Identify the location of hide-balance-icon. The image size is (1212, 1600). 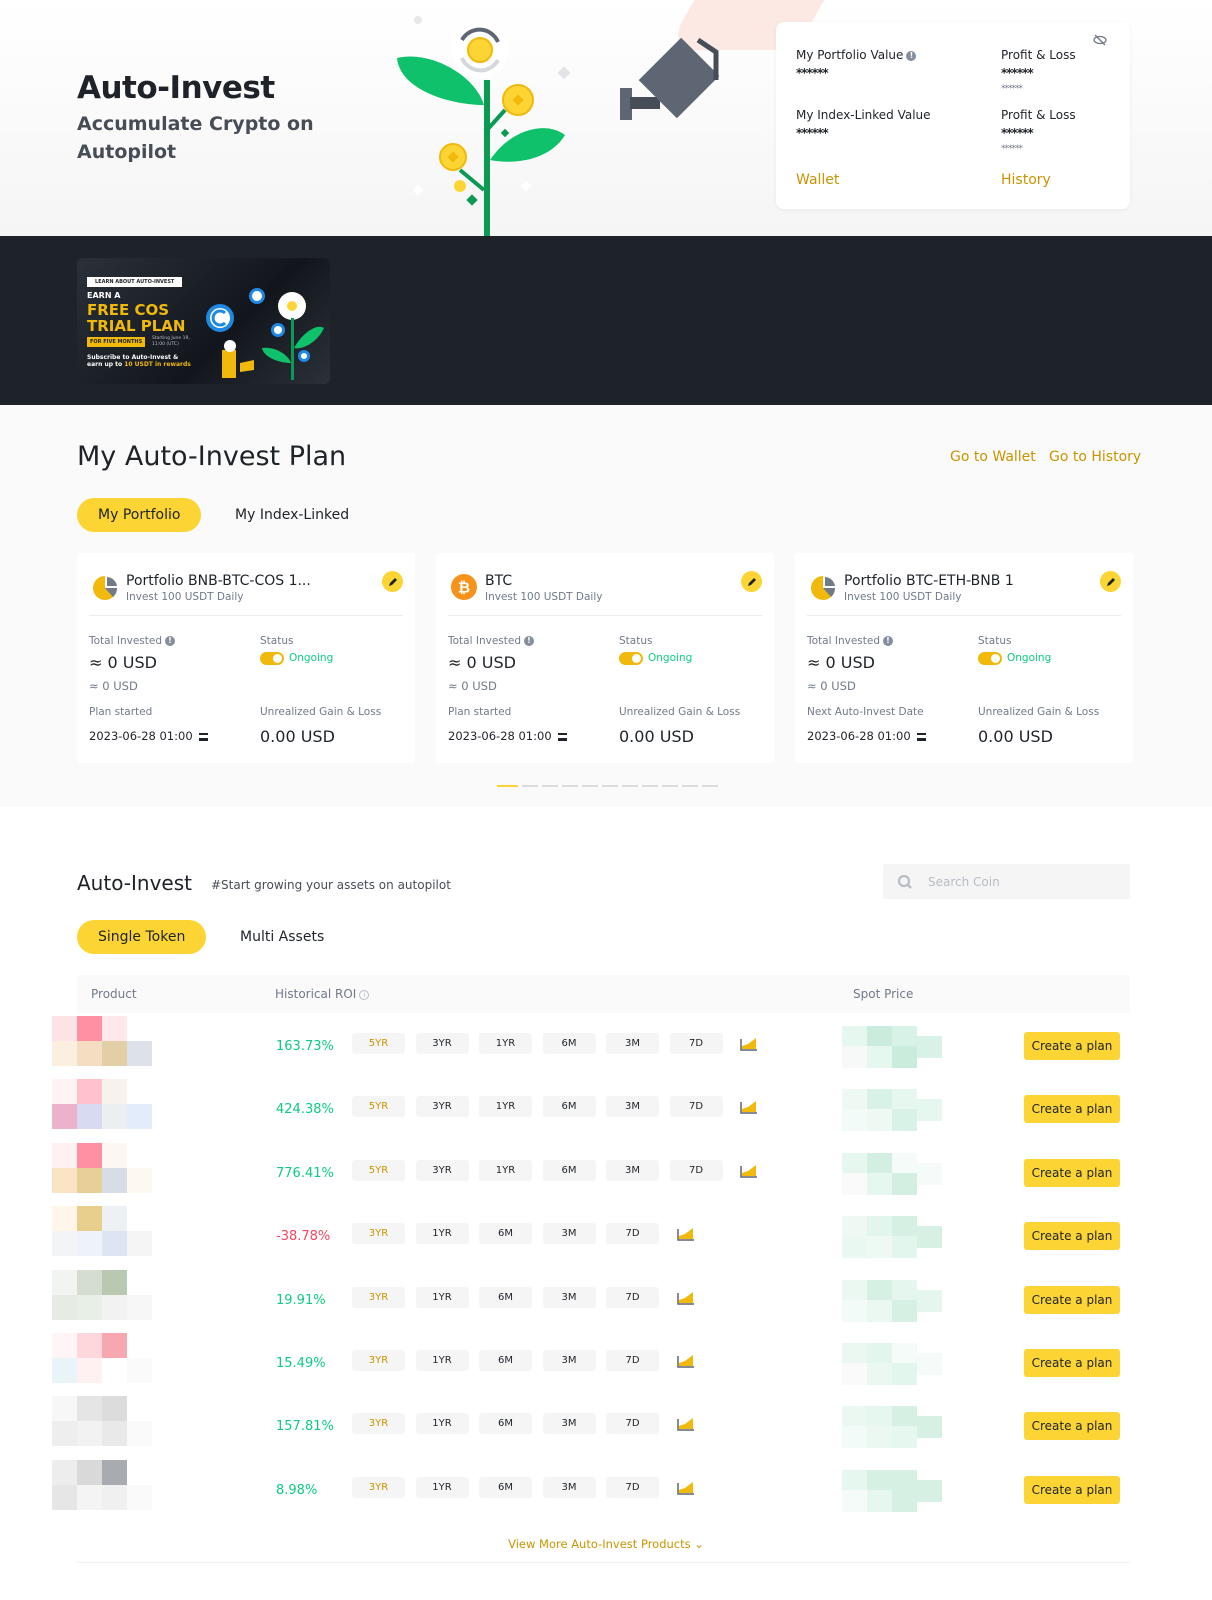
(1100, 40).